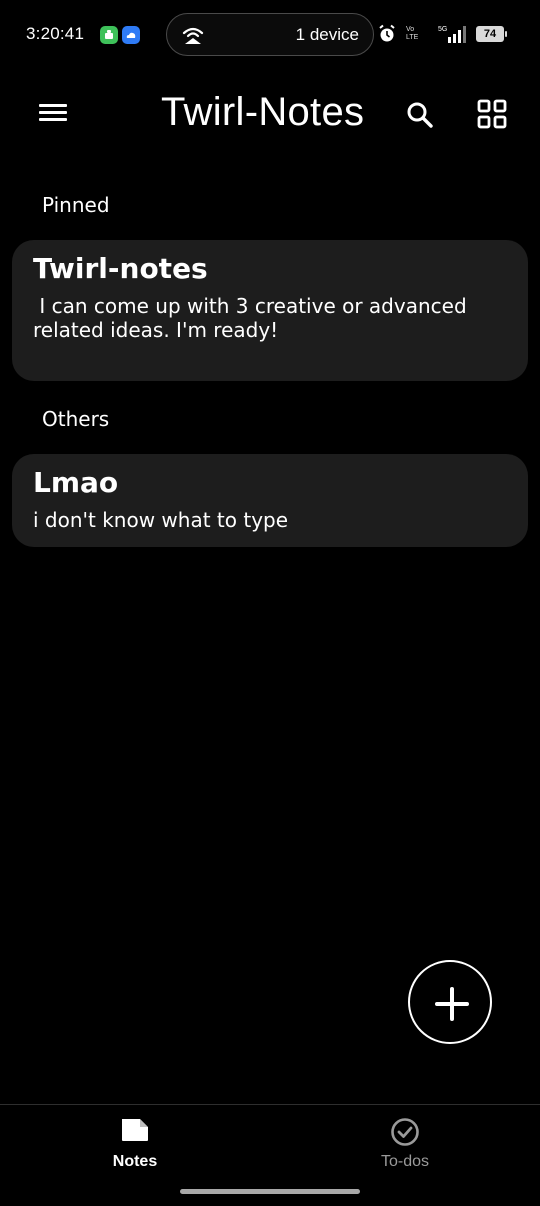 The width and height of the screenshot is (540, 1206). I want to click on nav-item-todos: To-dos, so click(405, 1145).